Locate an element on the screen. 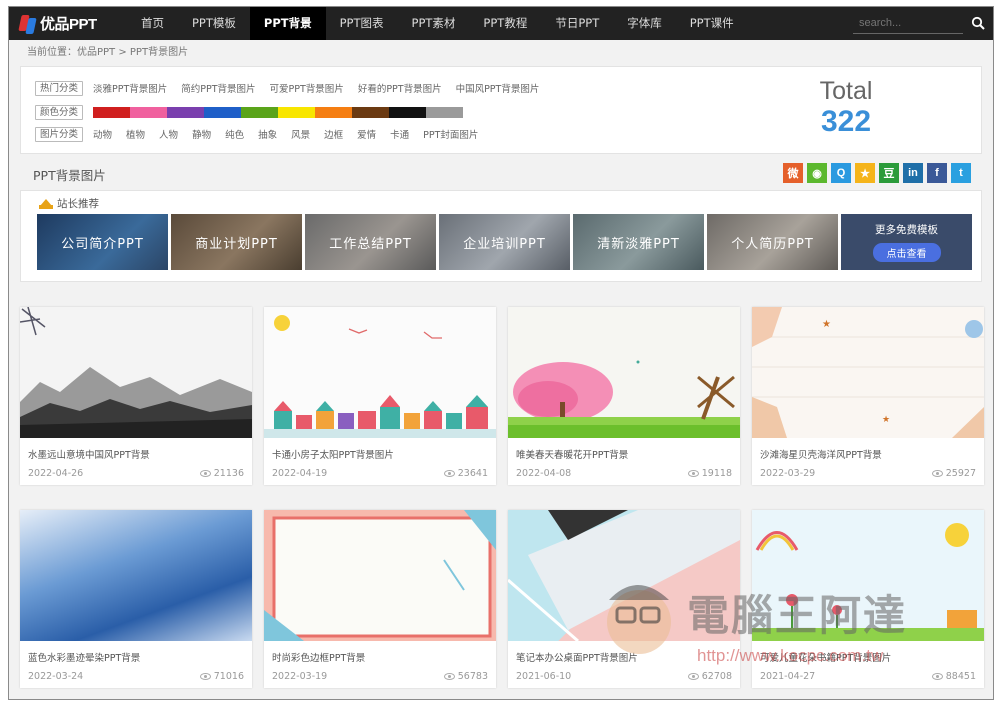  nav-item-ppt-backgrounds: PPT背景 is located at coordinates (287, 23).